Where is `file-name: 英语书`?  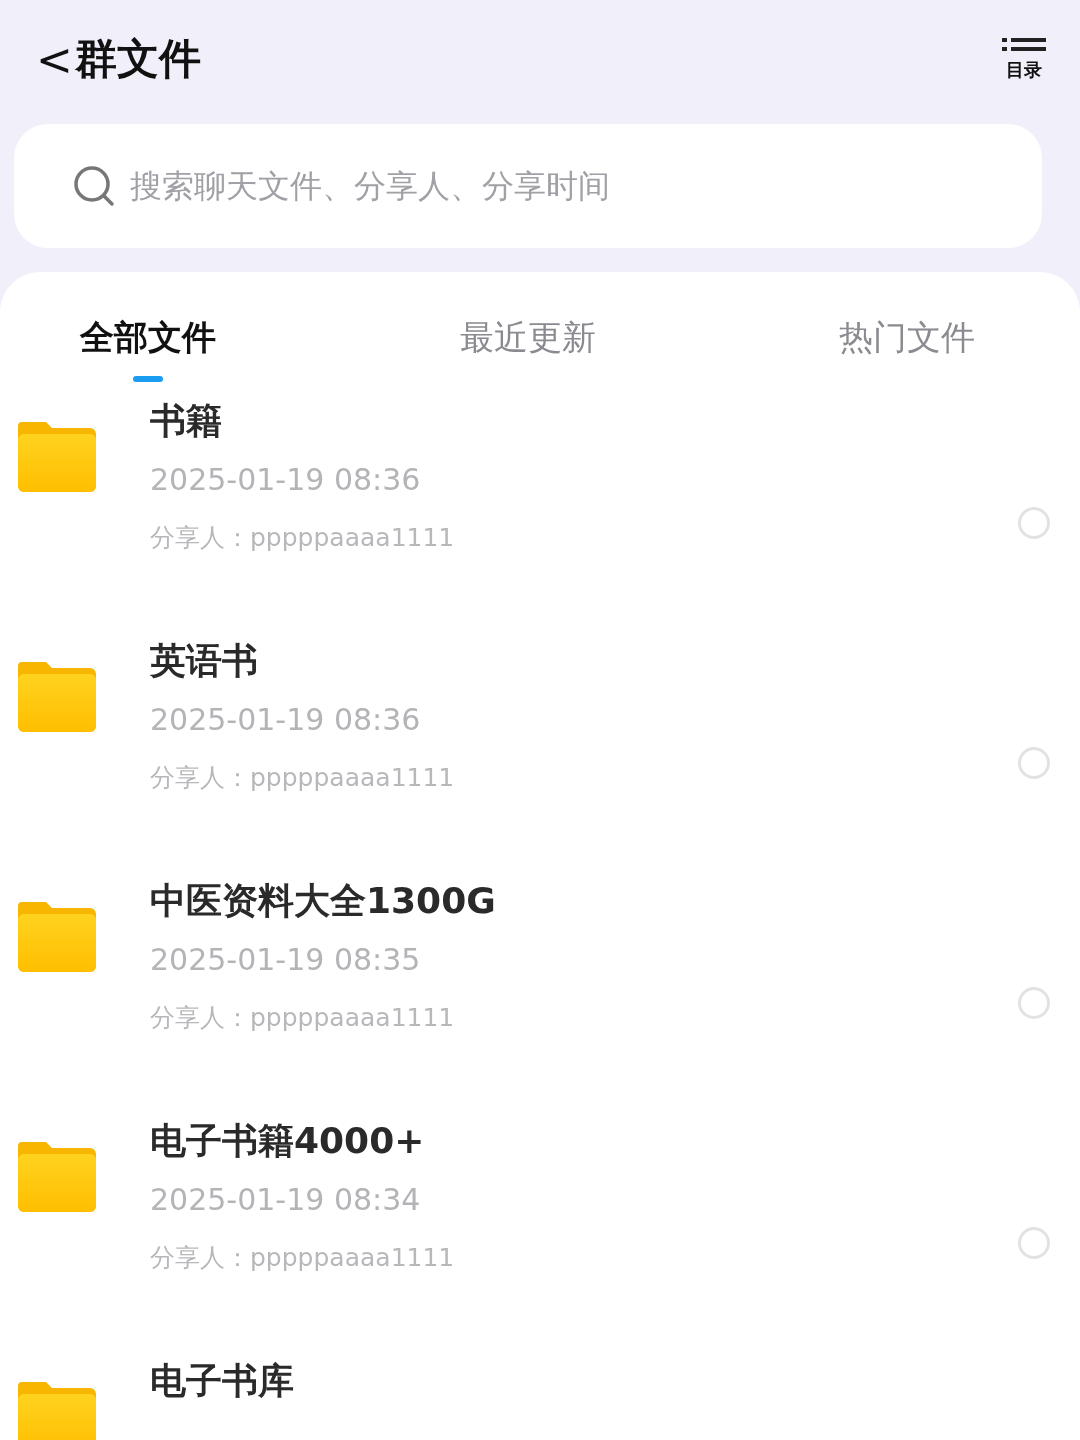 file-name: 英语书 is located at coordinates (204, 661).